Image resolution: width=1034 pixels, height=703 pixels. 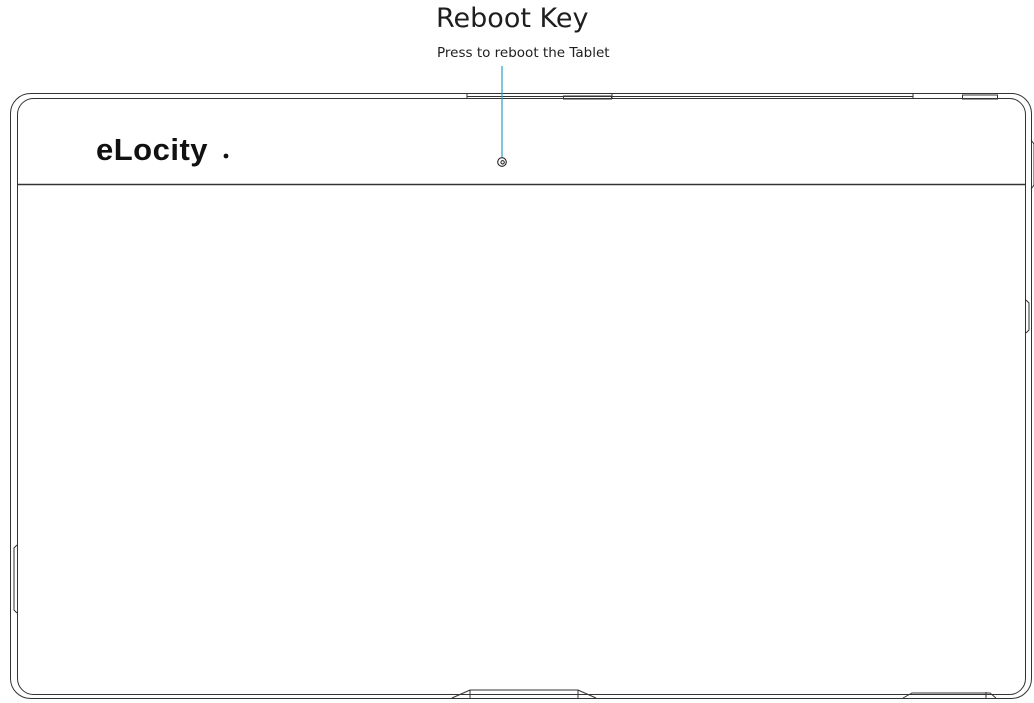 What do you see at coordinates (523, 53) in the screenshot?
I see `callout-description: Press to reboot the Tablet` at bounding box center [523, 53].